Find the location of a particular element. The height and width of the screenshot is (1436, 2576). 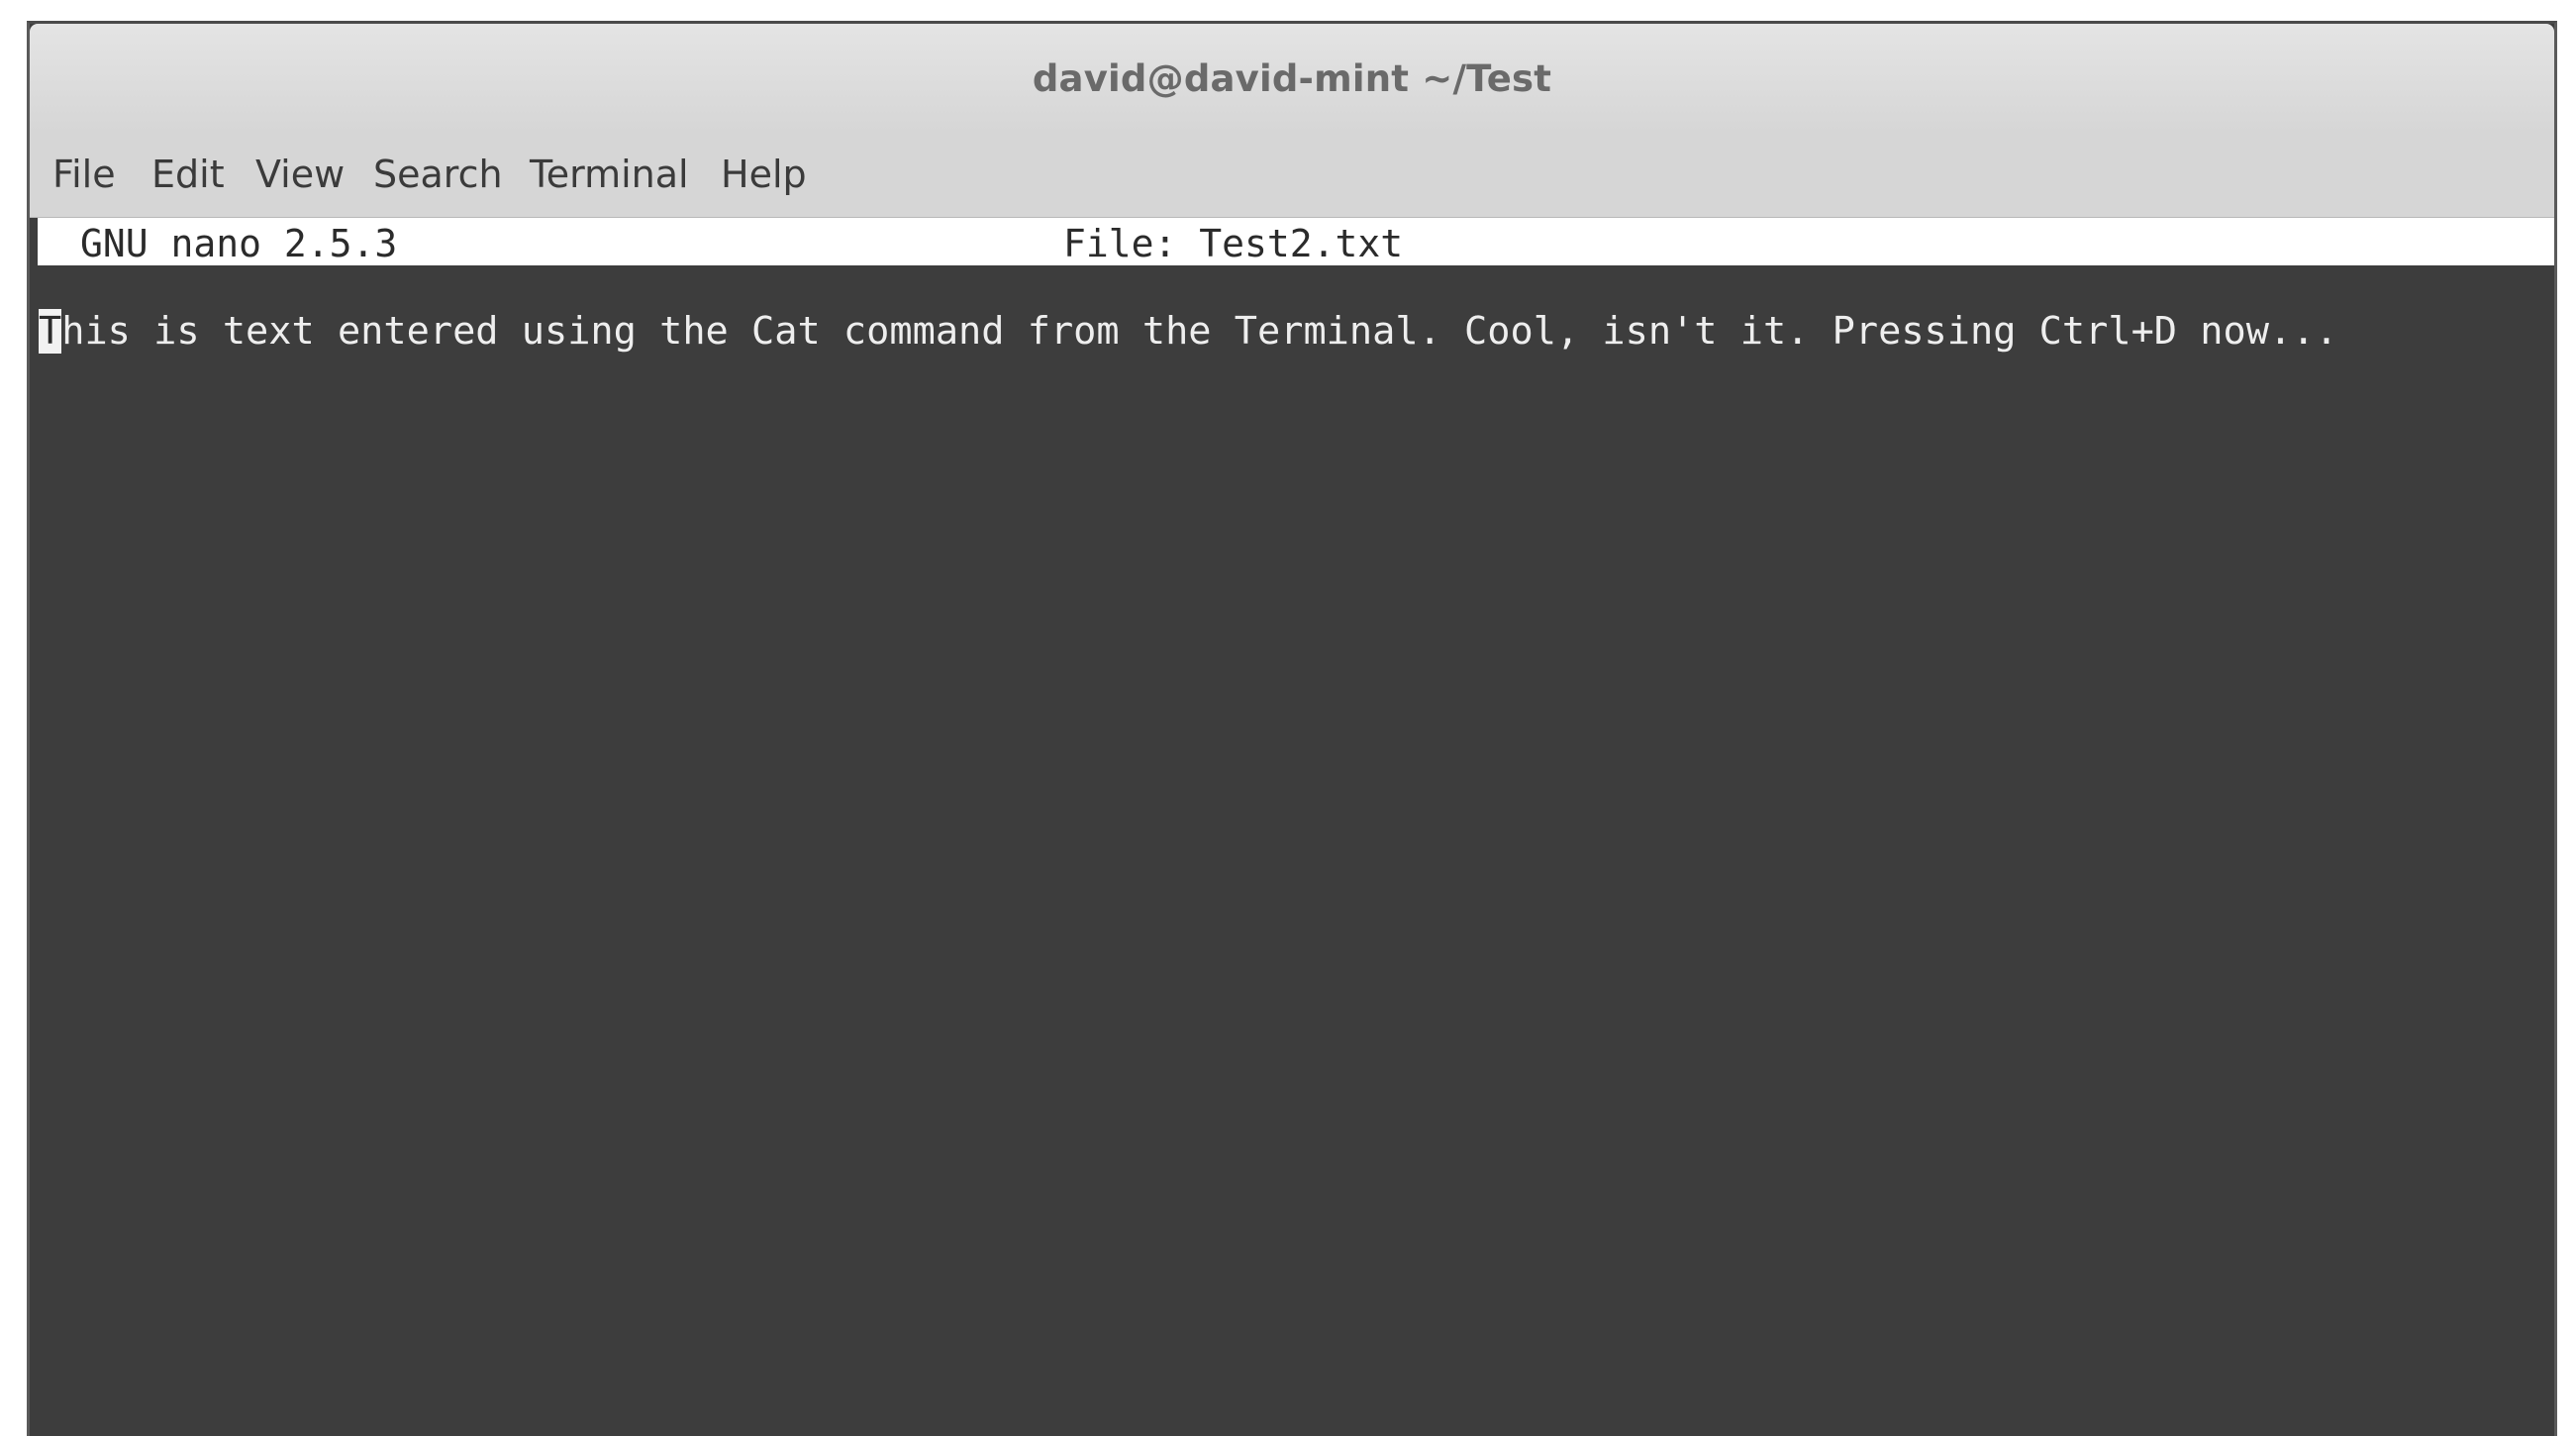

menu-view: View is located at coordinates (300, 174).